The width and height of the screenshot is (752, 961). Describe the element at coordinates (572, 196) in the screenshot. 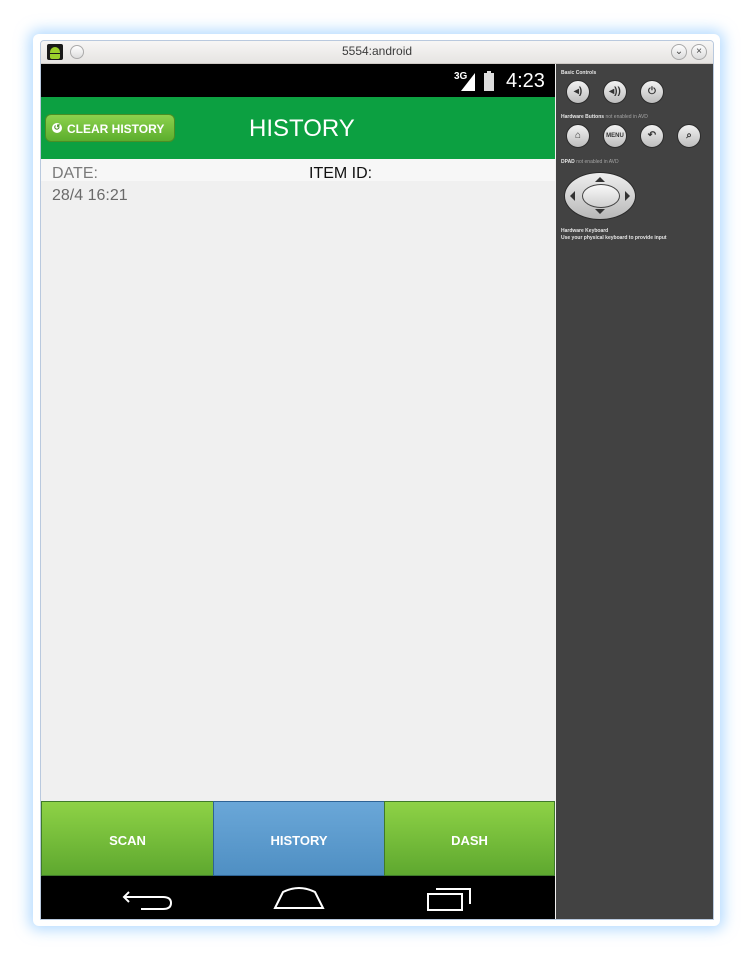

I see `dpad-left-icon` at that location.